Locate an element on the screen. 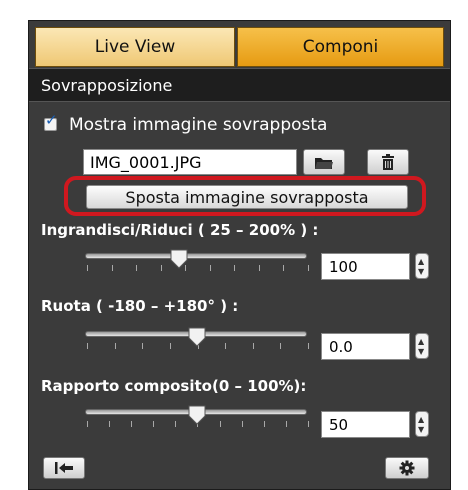 The image size is (468, 490). zoom-ticks is located at coordinates (198, 269).